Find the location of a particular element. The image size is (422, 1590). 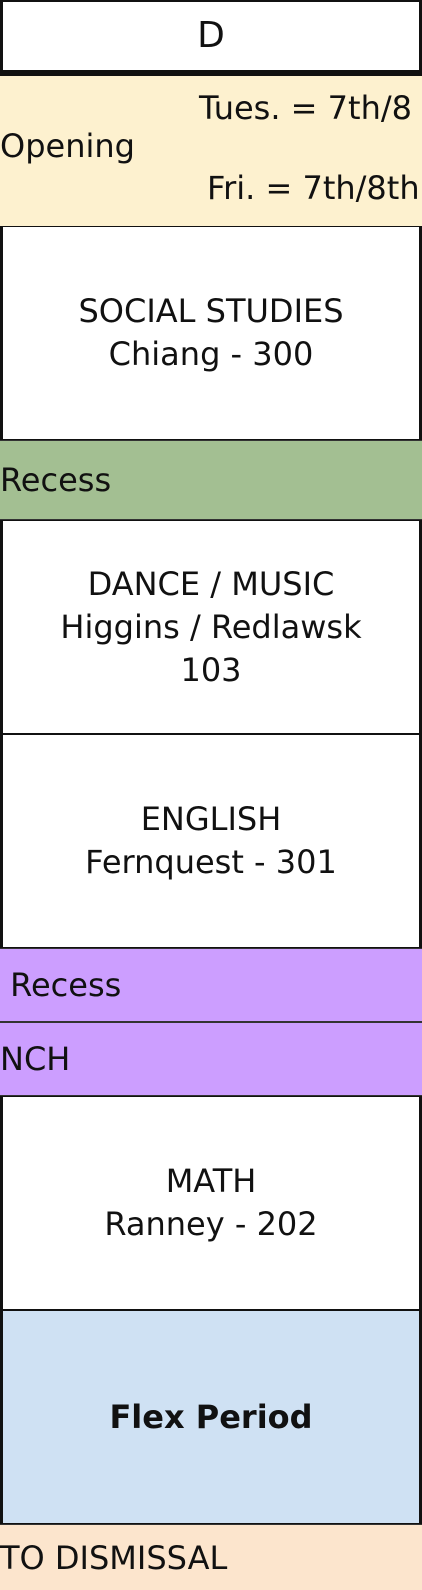

class-subject: SOCIAL STUDIES is located at coordinates (211, 311).